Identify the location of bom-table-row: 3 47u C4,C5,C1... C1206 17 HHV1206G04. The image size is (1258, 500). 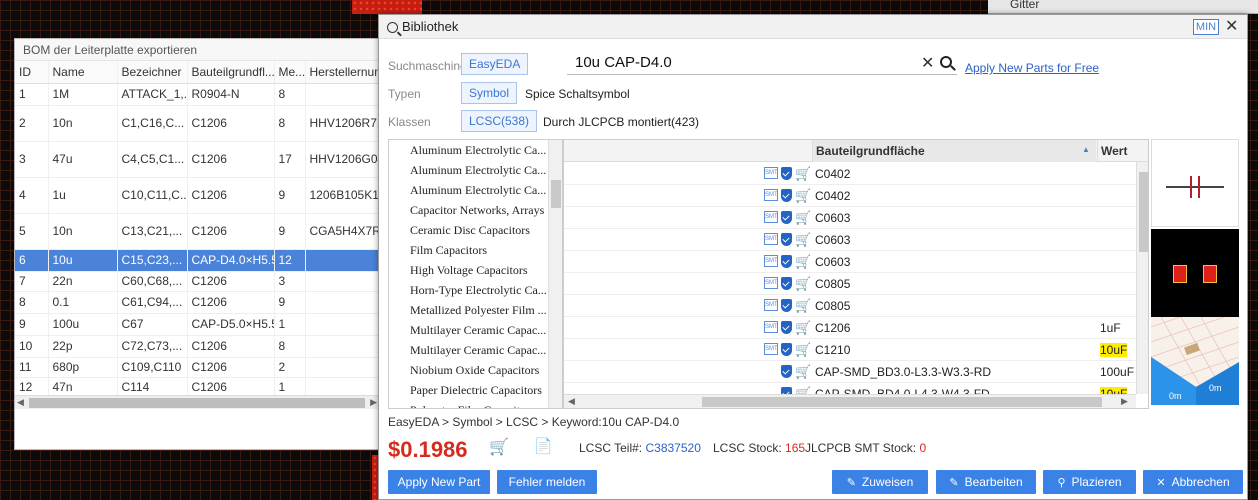
(197, 159).